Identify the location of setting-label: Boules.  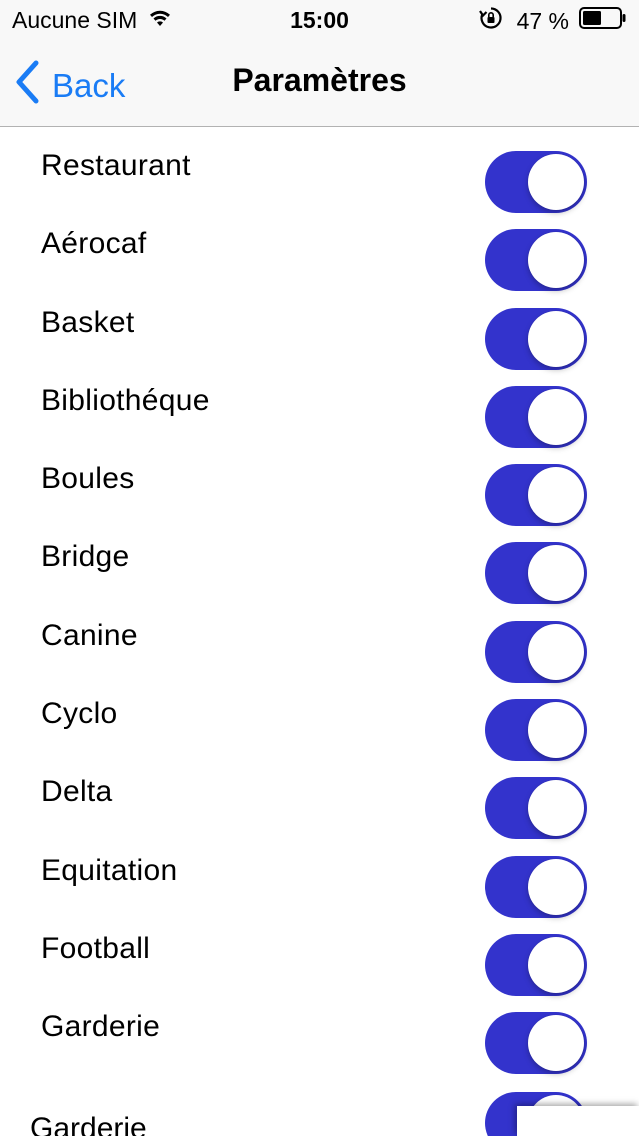
(88, 479).